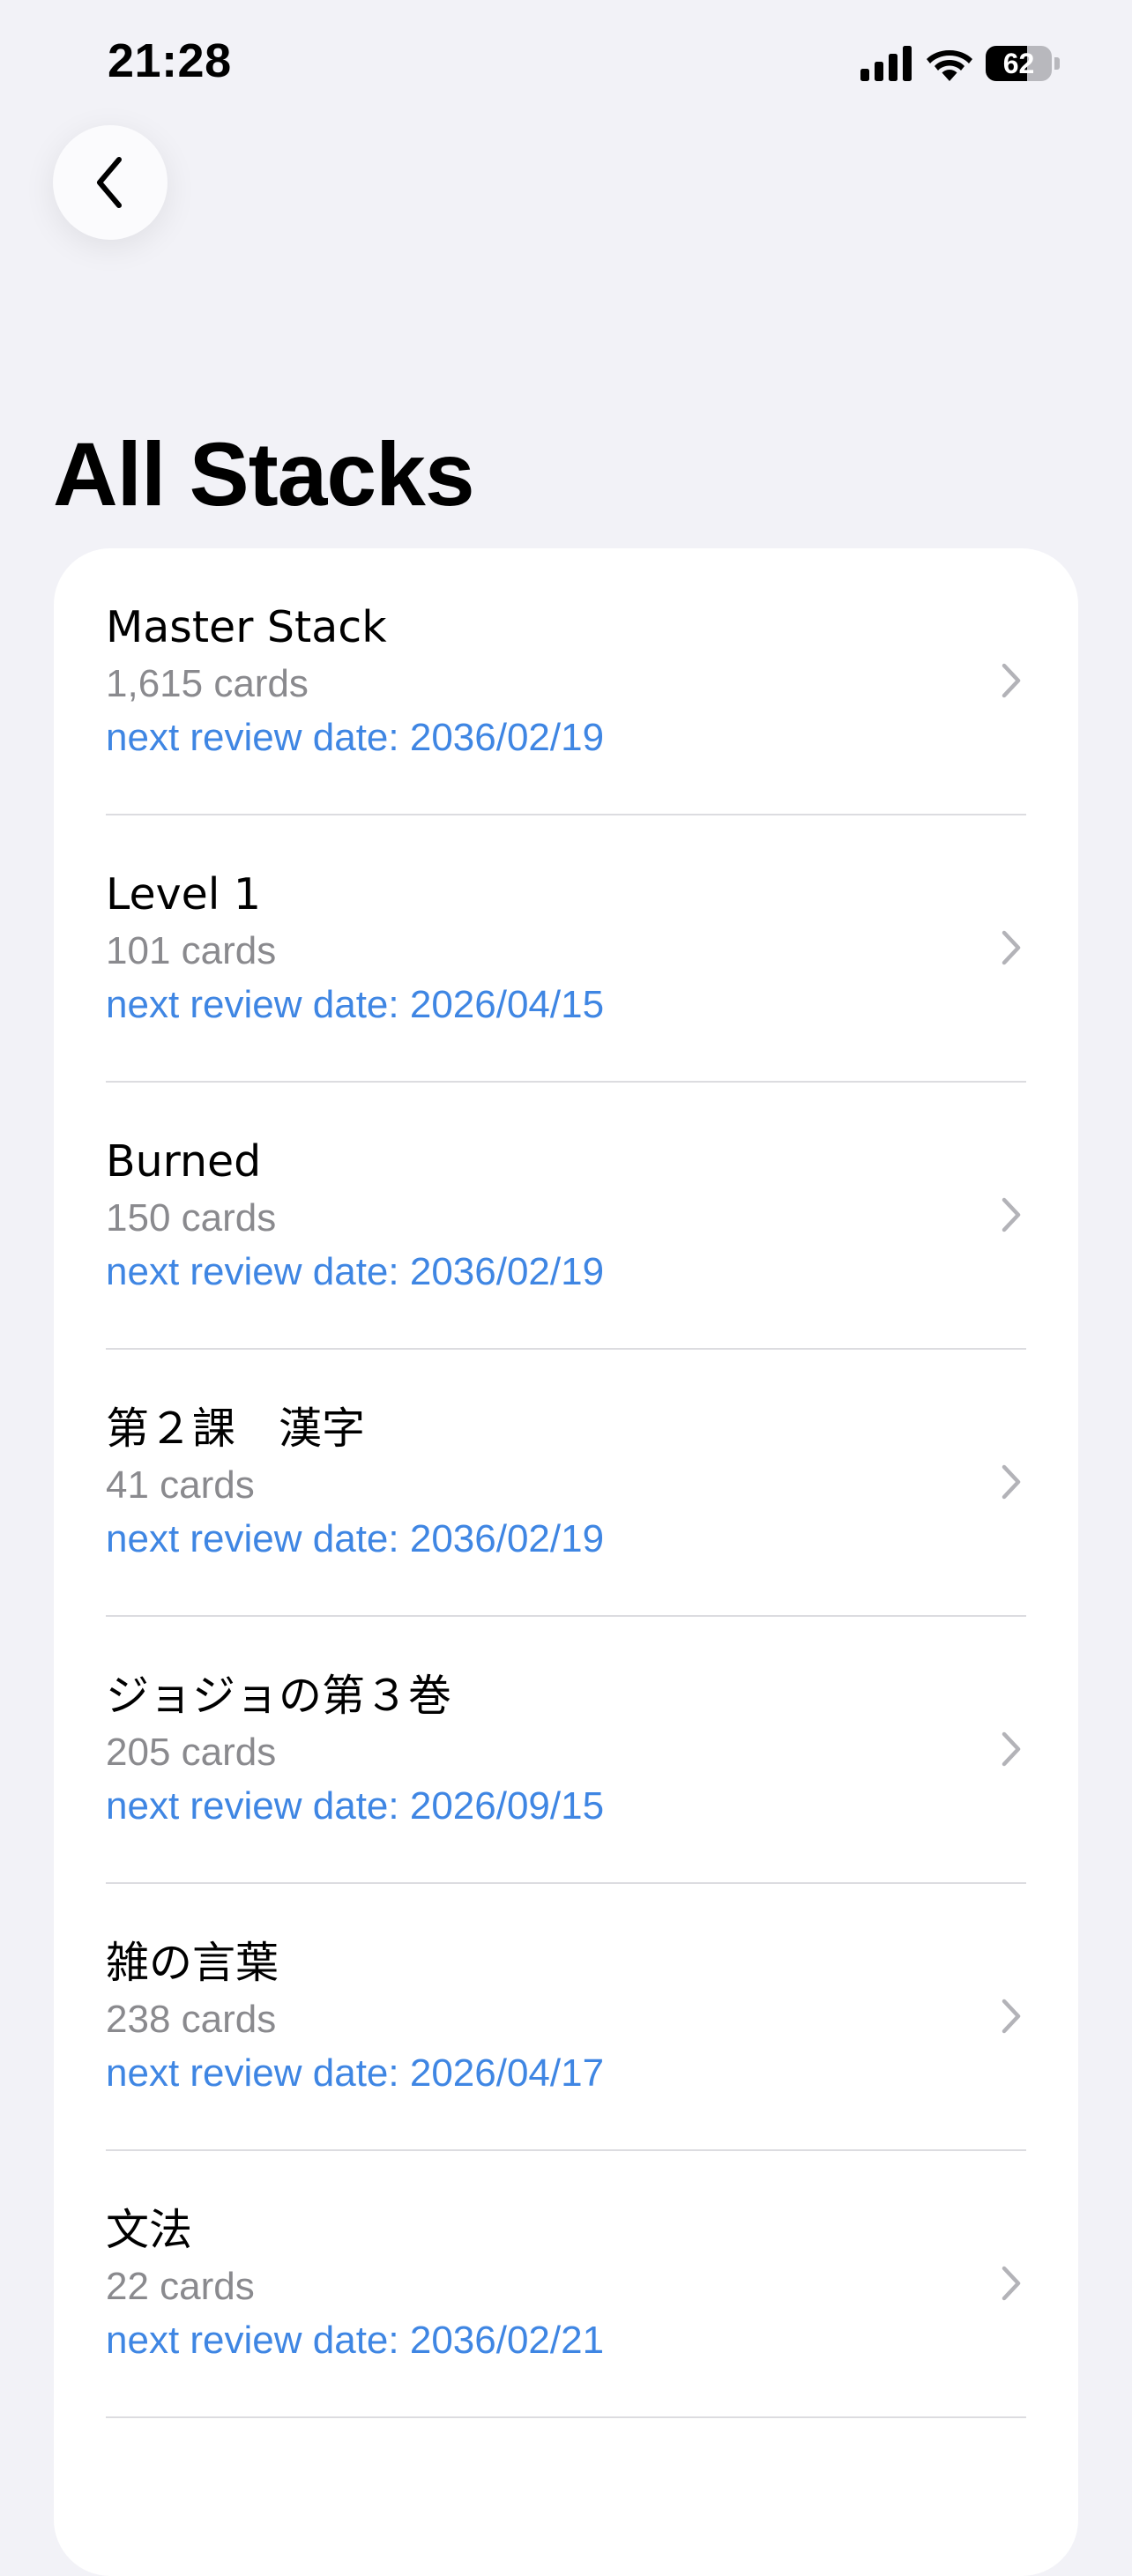  What do you see at coordinates (191, 2020) in the screenshot?
I see `stack-card-count: 238 cards` at bounding box center [191, 2020].